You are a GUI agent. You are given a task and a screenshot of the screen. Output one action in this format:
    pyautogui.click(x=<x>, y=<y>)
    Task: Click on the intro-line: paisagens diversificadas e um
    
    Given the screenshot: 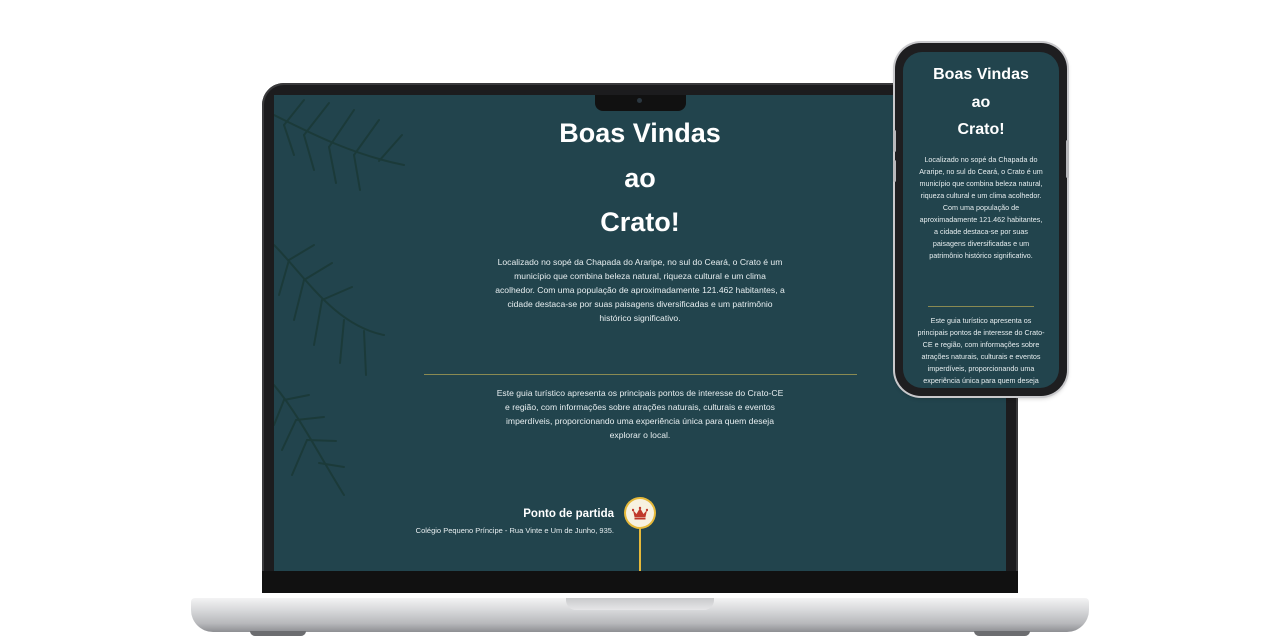 What is the action you would take?
    pyautogui.click(x=981, y=243)
    